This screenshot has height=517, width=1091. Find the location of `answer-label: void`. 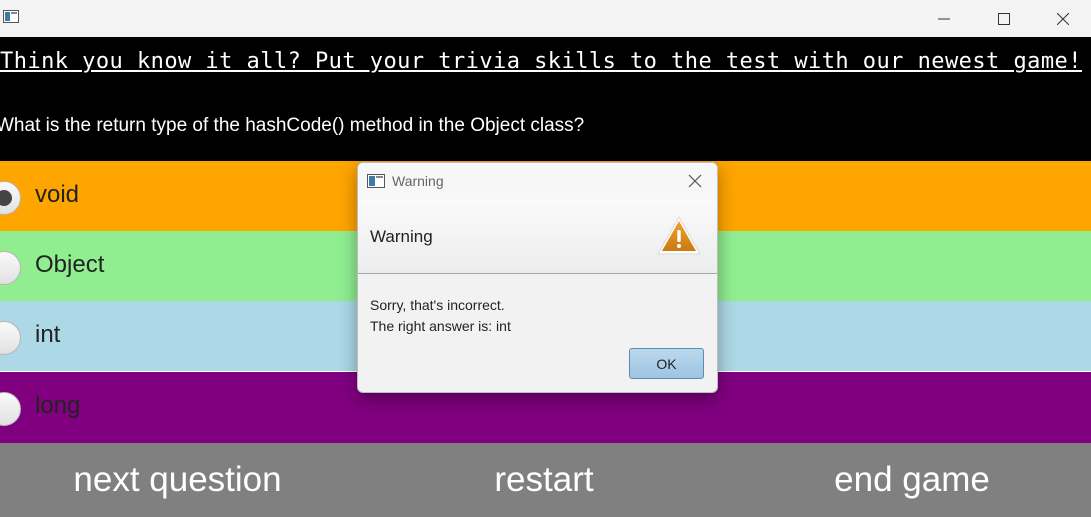

answer-label: void is located at coordinates (57, 194).